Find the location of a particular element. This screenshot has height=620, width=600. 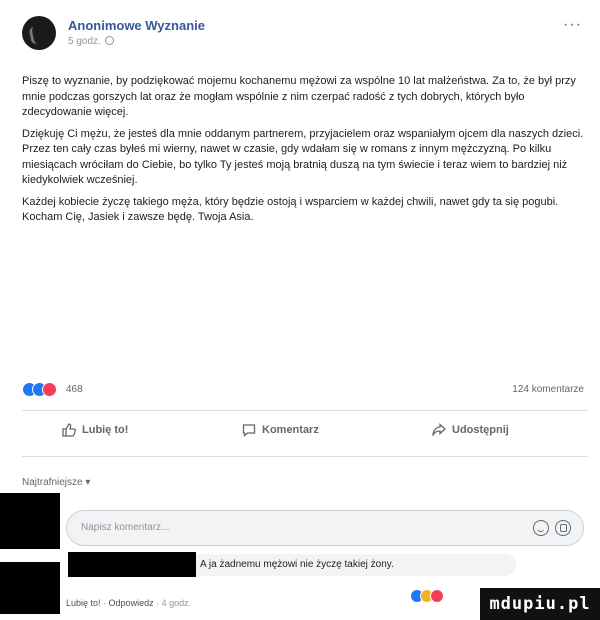

current-user-avatar-redacted is located at coordinates (30, 521).